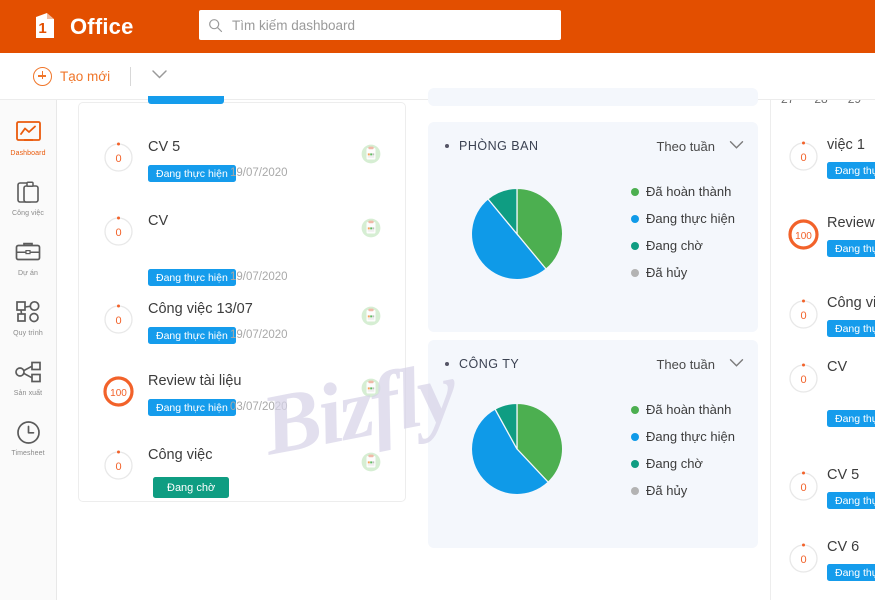 The width and height of the screenshot is (875, 600). I want to click on bullet-icon, so click(447, 146).